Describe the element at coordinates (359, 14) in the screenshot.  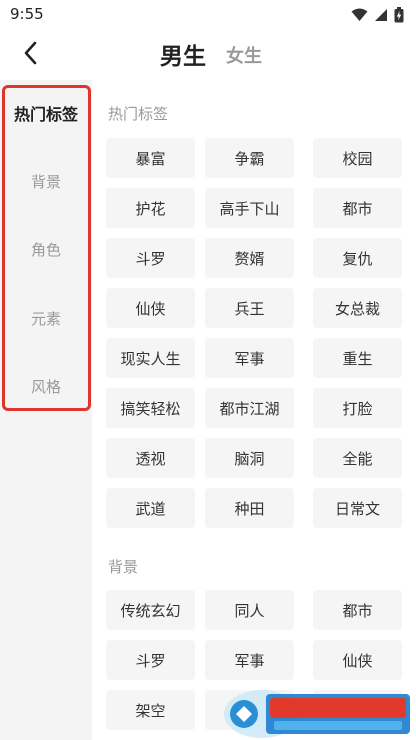
I see `wifi-icon` at that location.